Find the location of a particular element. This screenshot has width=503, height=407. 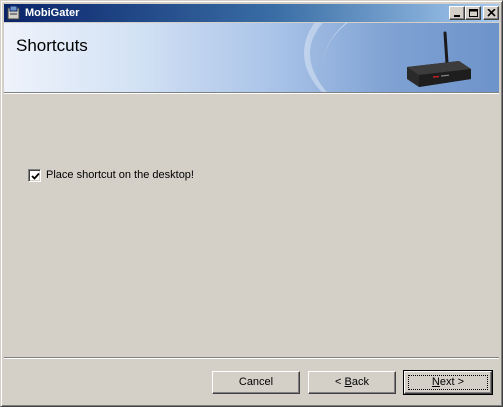

close-button is located at coordinates (491, 13).